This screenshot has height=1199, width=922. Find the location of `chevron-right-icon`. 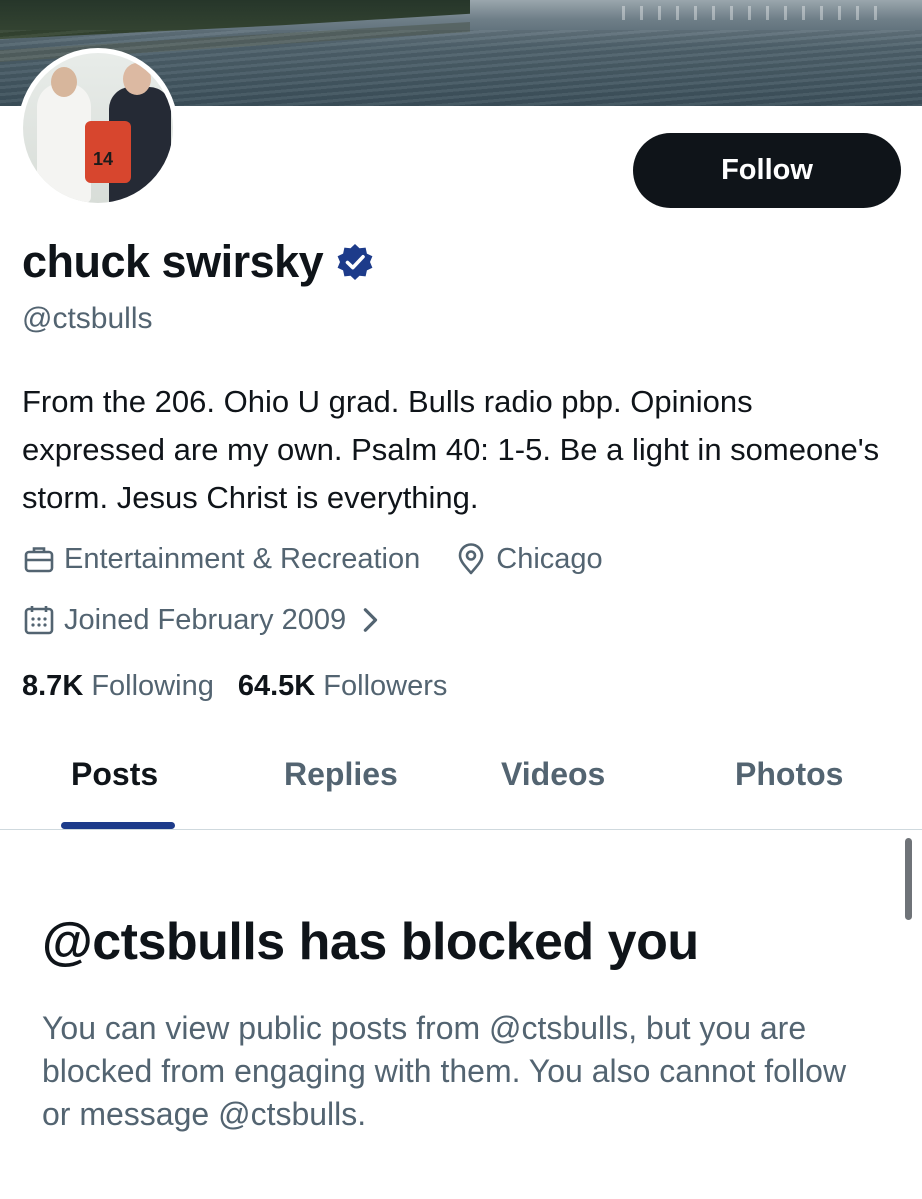

chevron-right-icon is located at coordinates (370, 620).